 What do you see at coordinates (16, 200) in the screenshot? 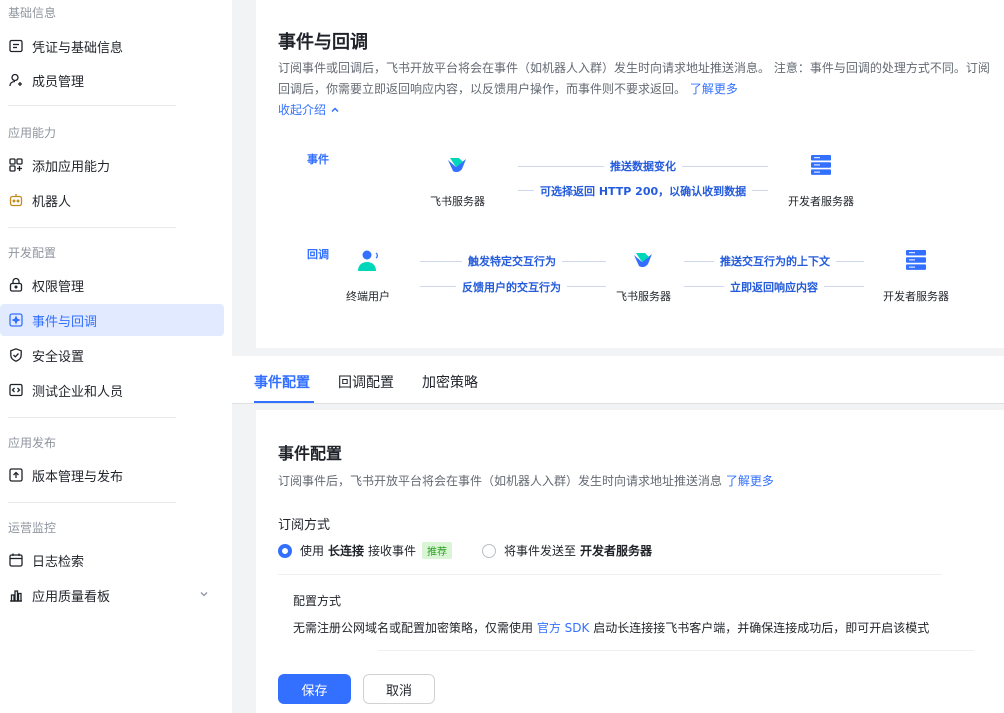
I see `robot-icon` at bounding box center [16, 200].